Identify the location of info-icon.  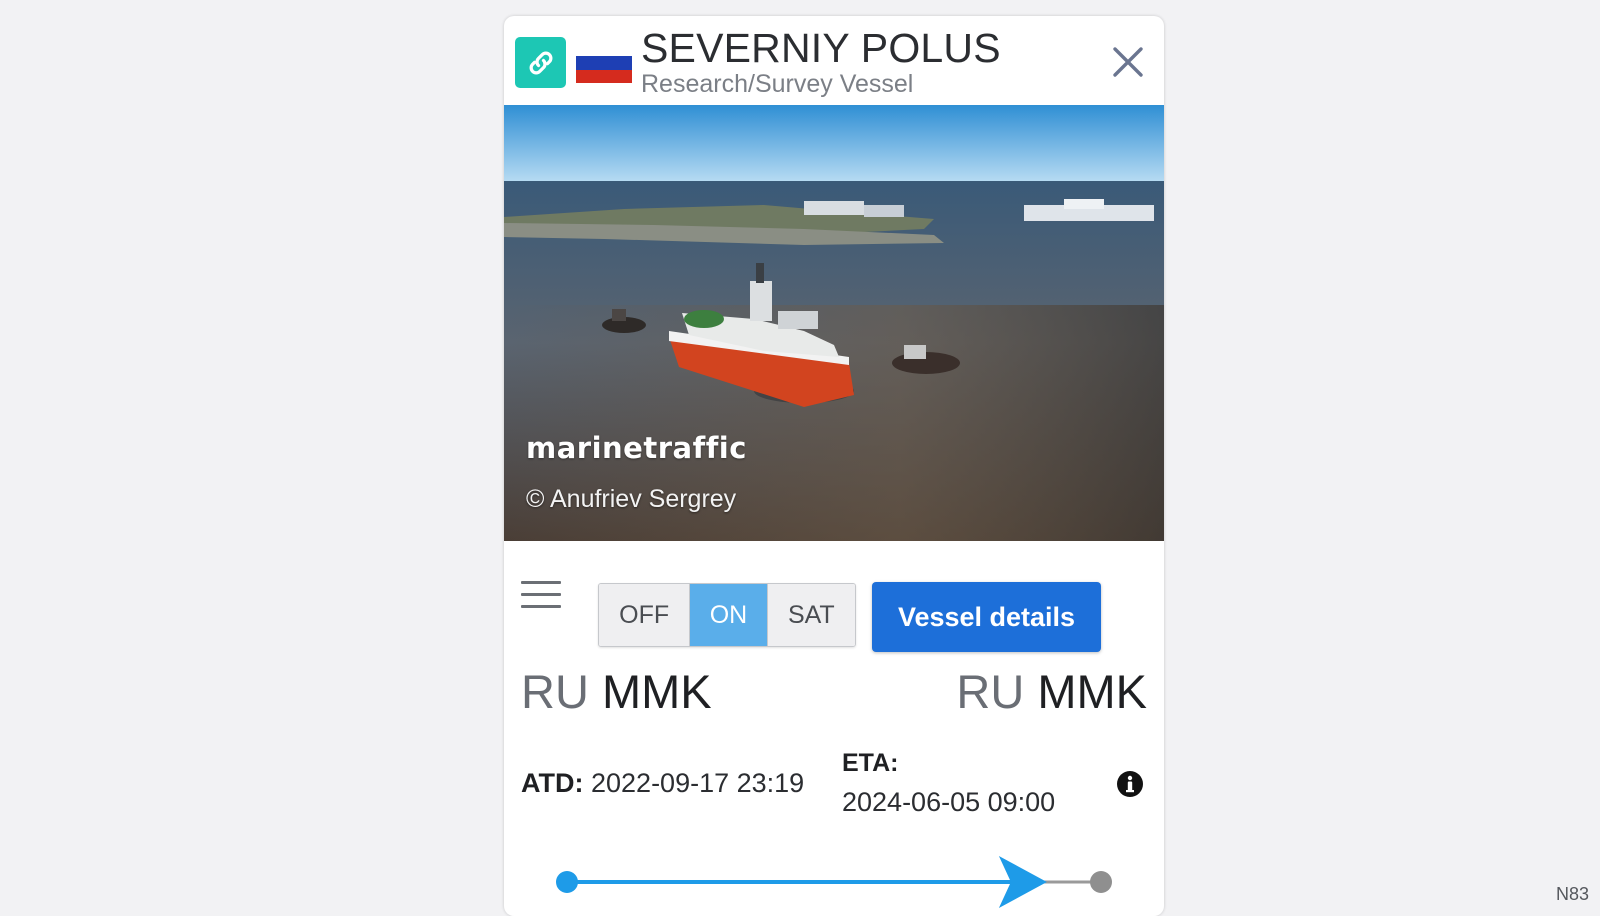
(1130, 784).